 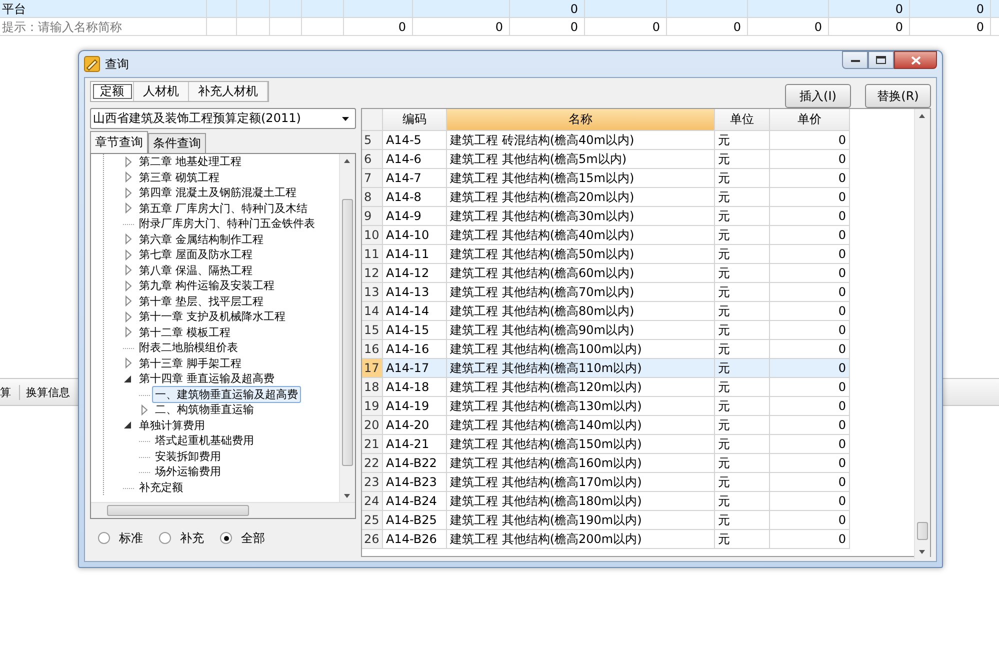 I want to click on table-cell: 建筑工程 其他结构(檐高150m以内), so click(x=581, y=444).